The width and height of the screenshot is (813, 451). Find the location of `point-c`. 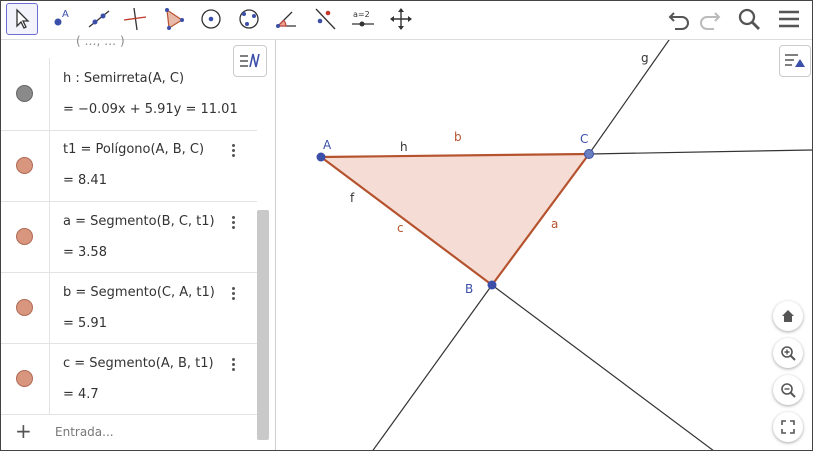

point-c is located at coordinates (589, 154).